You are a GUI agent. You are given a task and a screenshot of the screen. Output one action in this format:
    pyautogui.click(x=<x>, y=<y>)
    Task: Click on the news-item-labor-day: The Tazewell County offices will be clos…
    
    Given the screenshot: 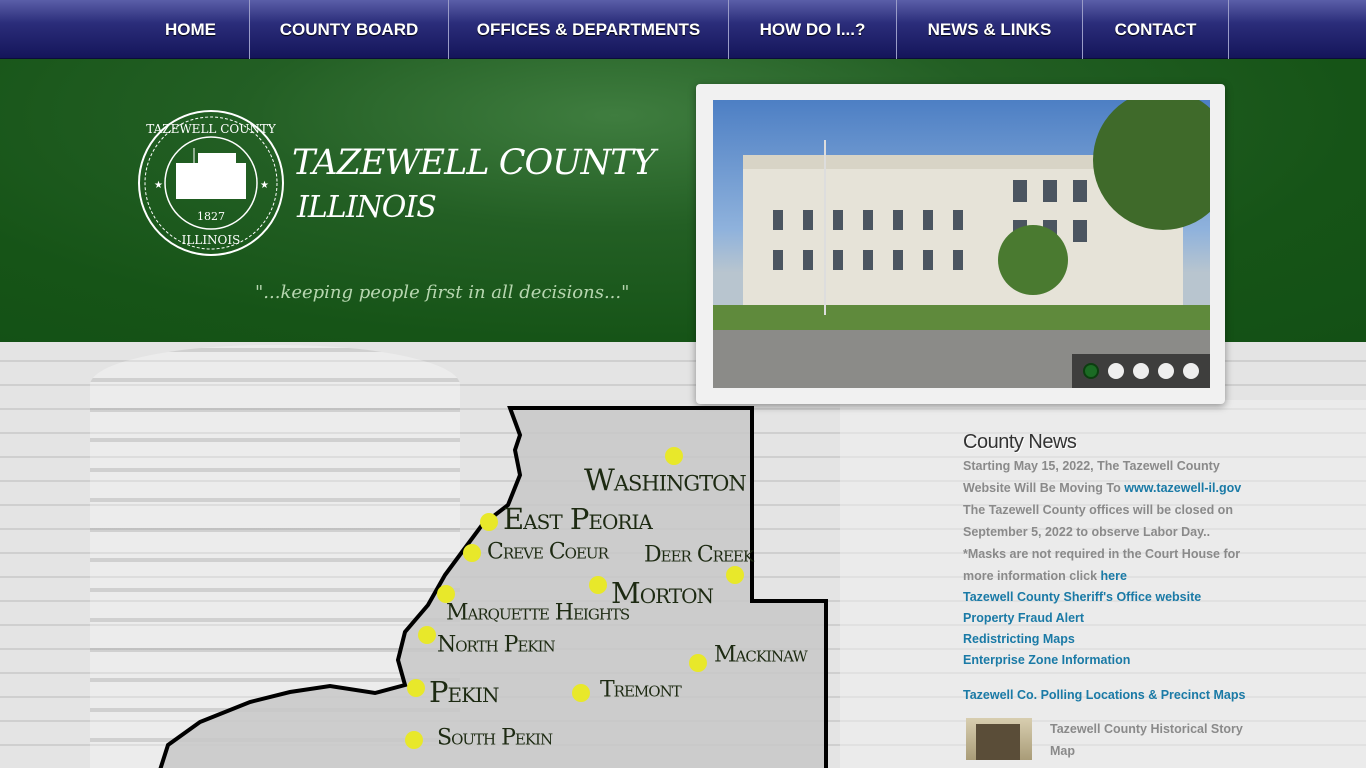 What is the action you would take?
    pyautogui.click(x=1098, y=521)
    